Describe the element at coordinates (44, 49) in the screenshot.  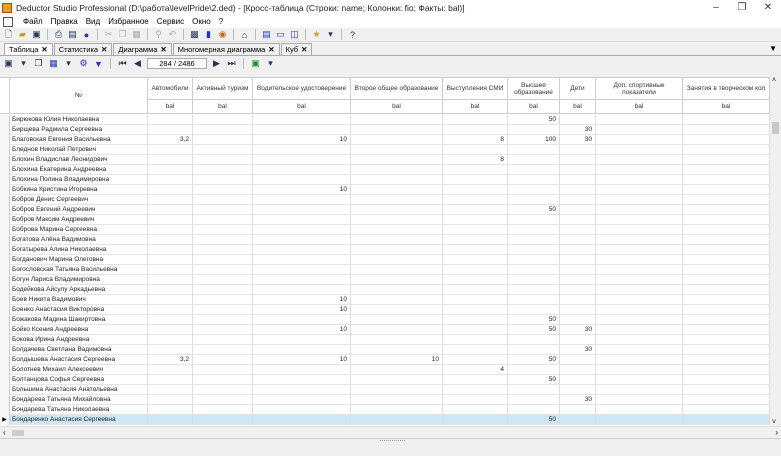
I see `close-icon: ✕` at that location.